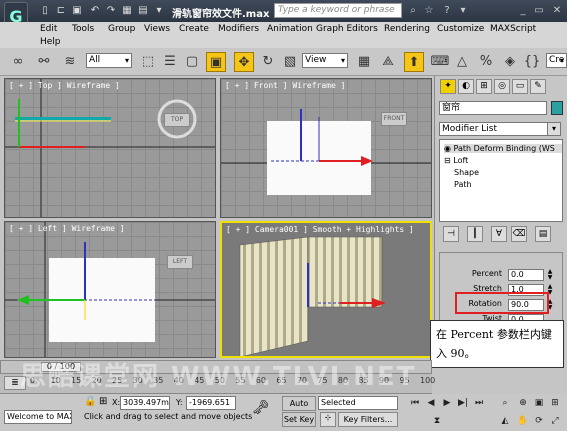  Describe the element at coordinates (61, 11) in the screenshot. I see `open-icon: ⊏` at that location.